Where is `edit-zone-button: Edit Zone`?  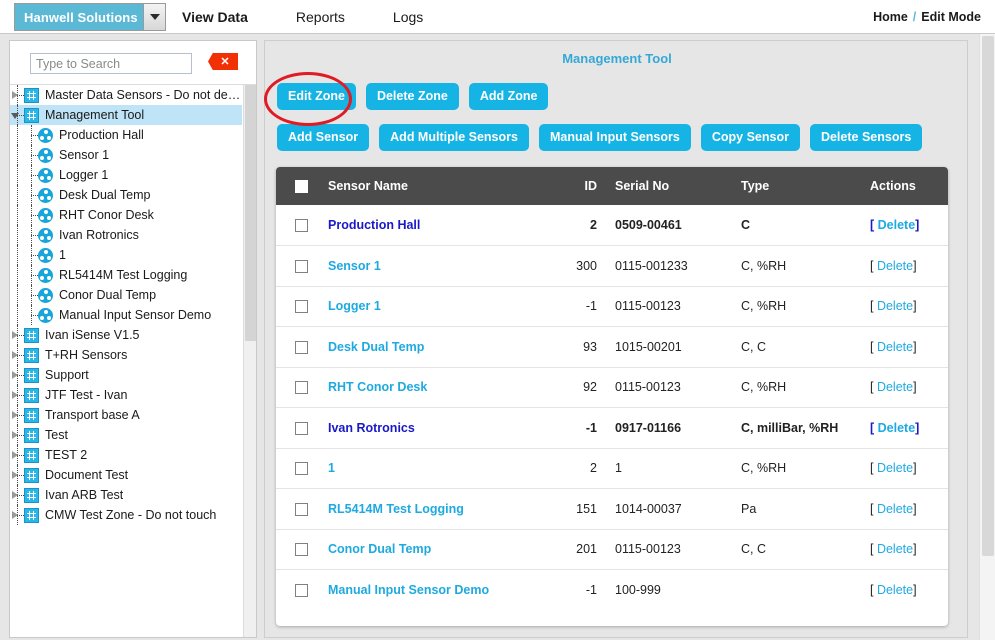 edit-zone-button: Edit Zone is located at coordinates (316, 96).